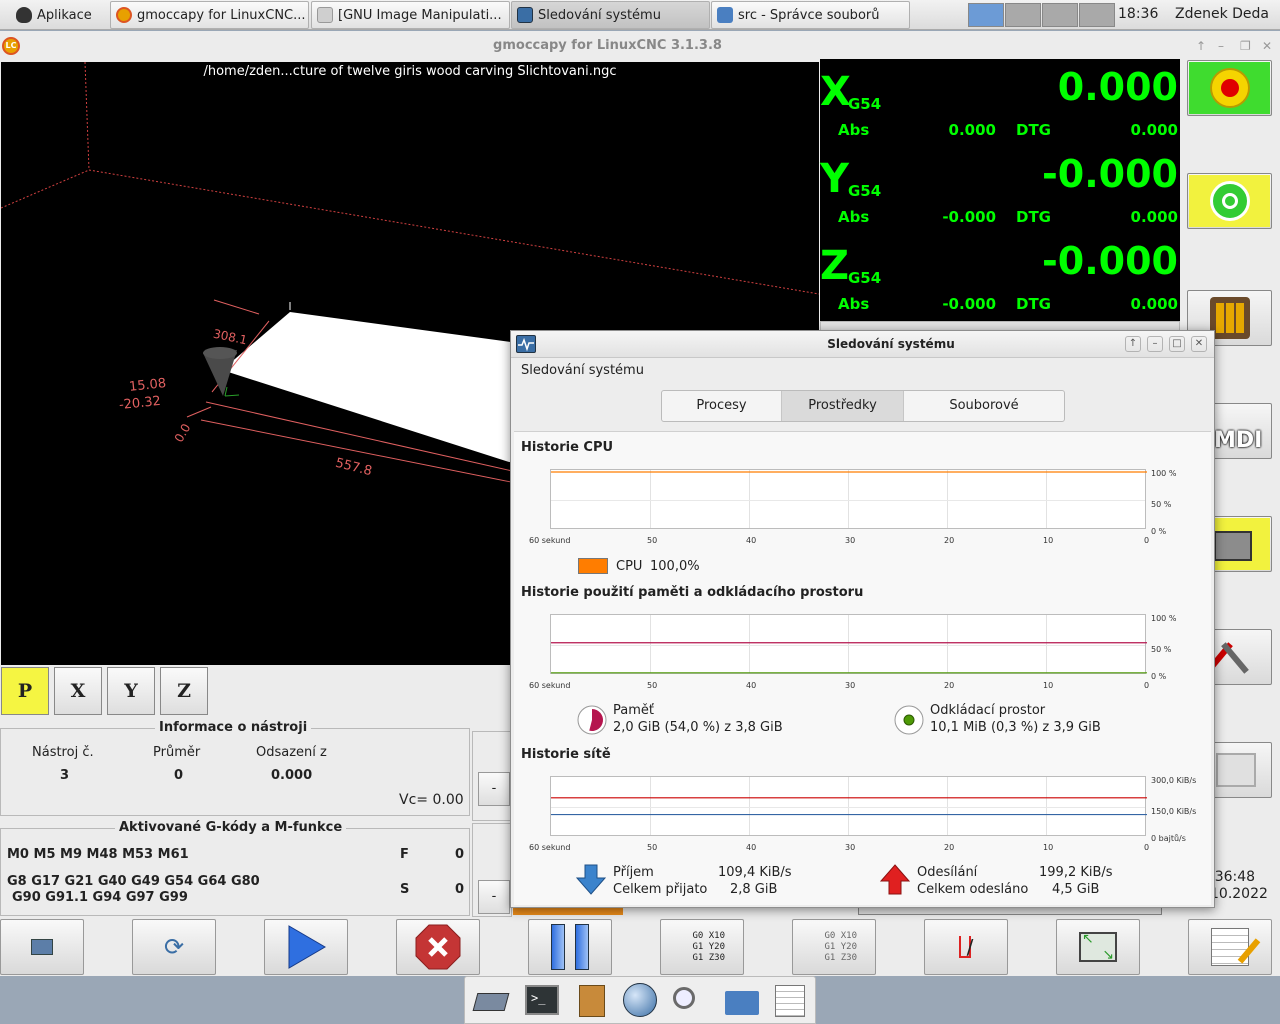 The height and width of the screenshot is (1024, 1280). I want to click on system-monitor-titlebar: Sledování systému ↑ – □ ✕, so click(862, 344).